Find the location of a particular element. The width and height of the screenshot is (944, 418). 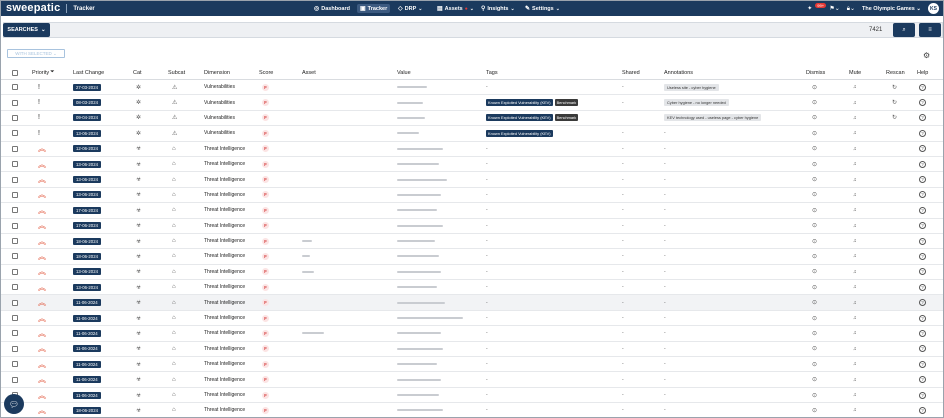

table-settings-icon: ⚙ is located at coordinates (926, 55).